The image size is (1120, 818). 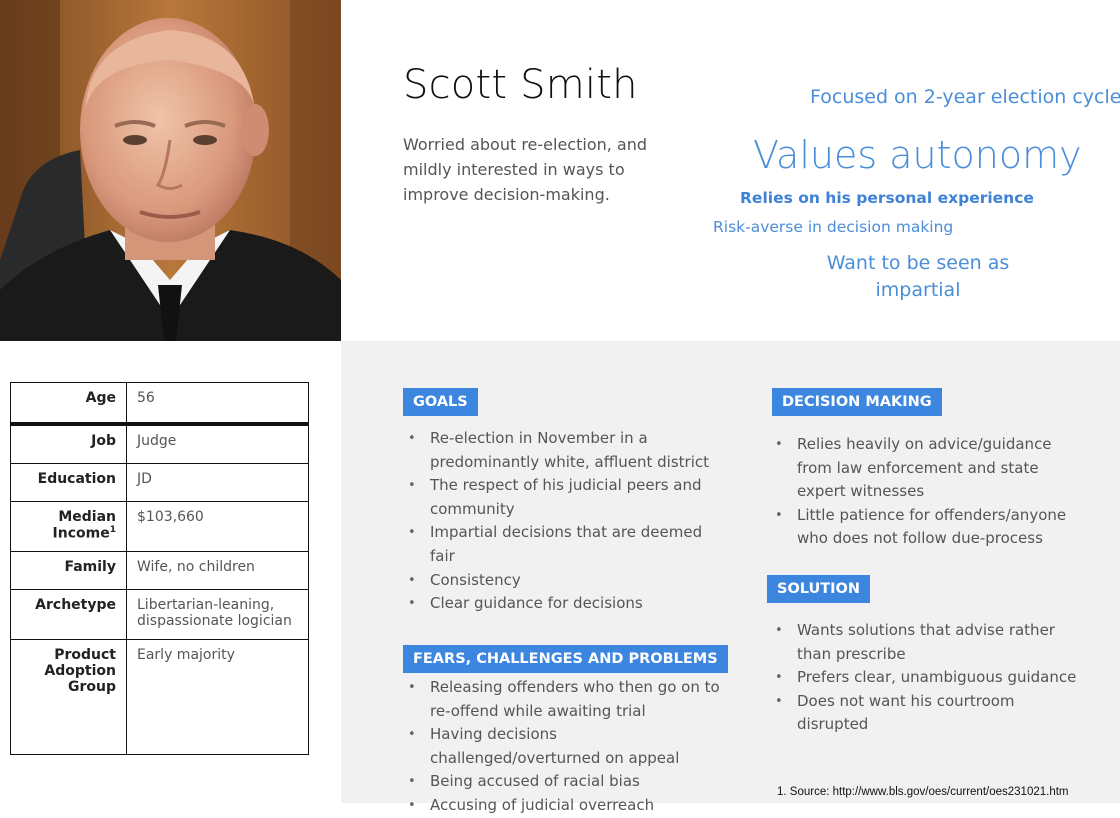 I want to click on fact-label: Product Adoption Group, so click(x=68, y=697).